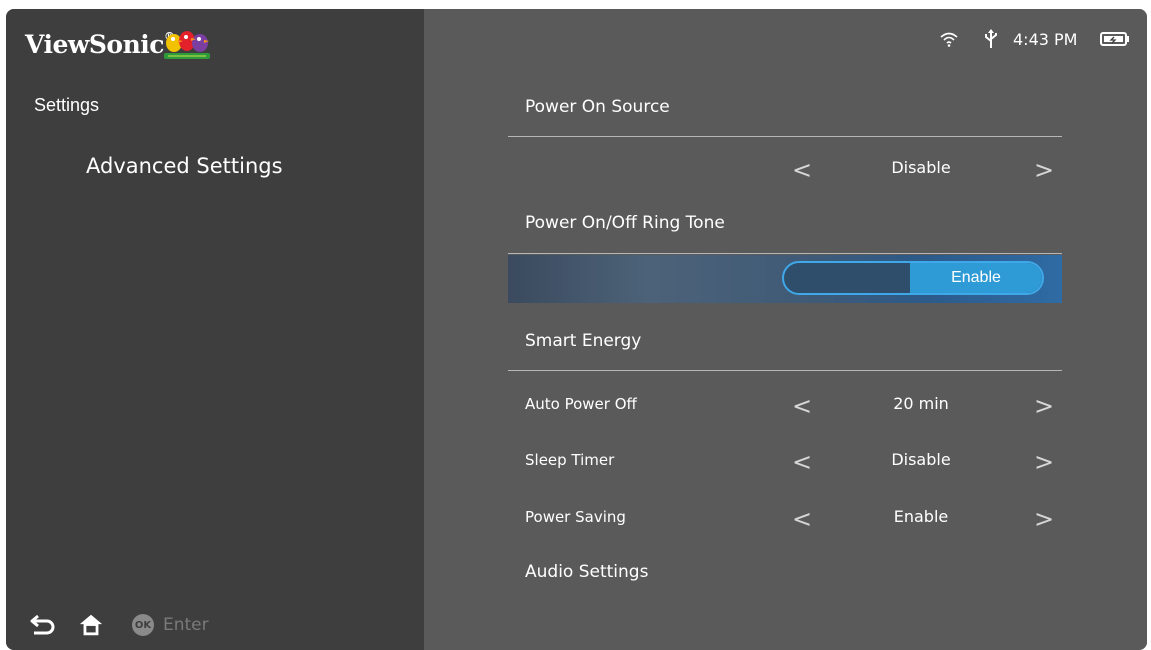 Image resolution: width=1151 pixels, height=650 pixels. Describe the element at coordinates (785, 518) in the screenshot. I see `power-saving-row: Power Saving < Enable >` at that location.